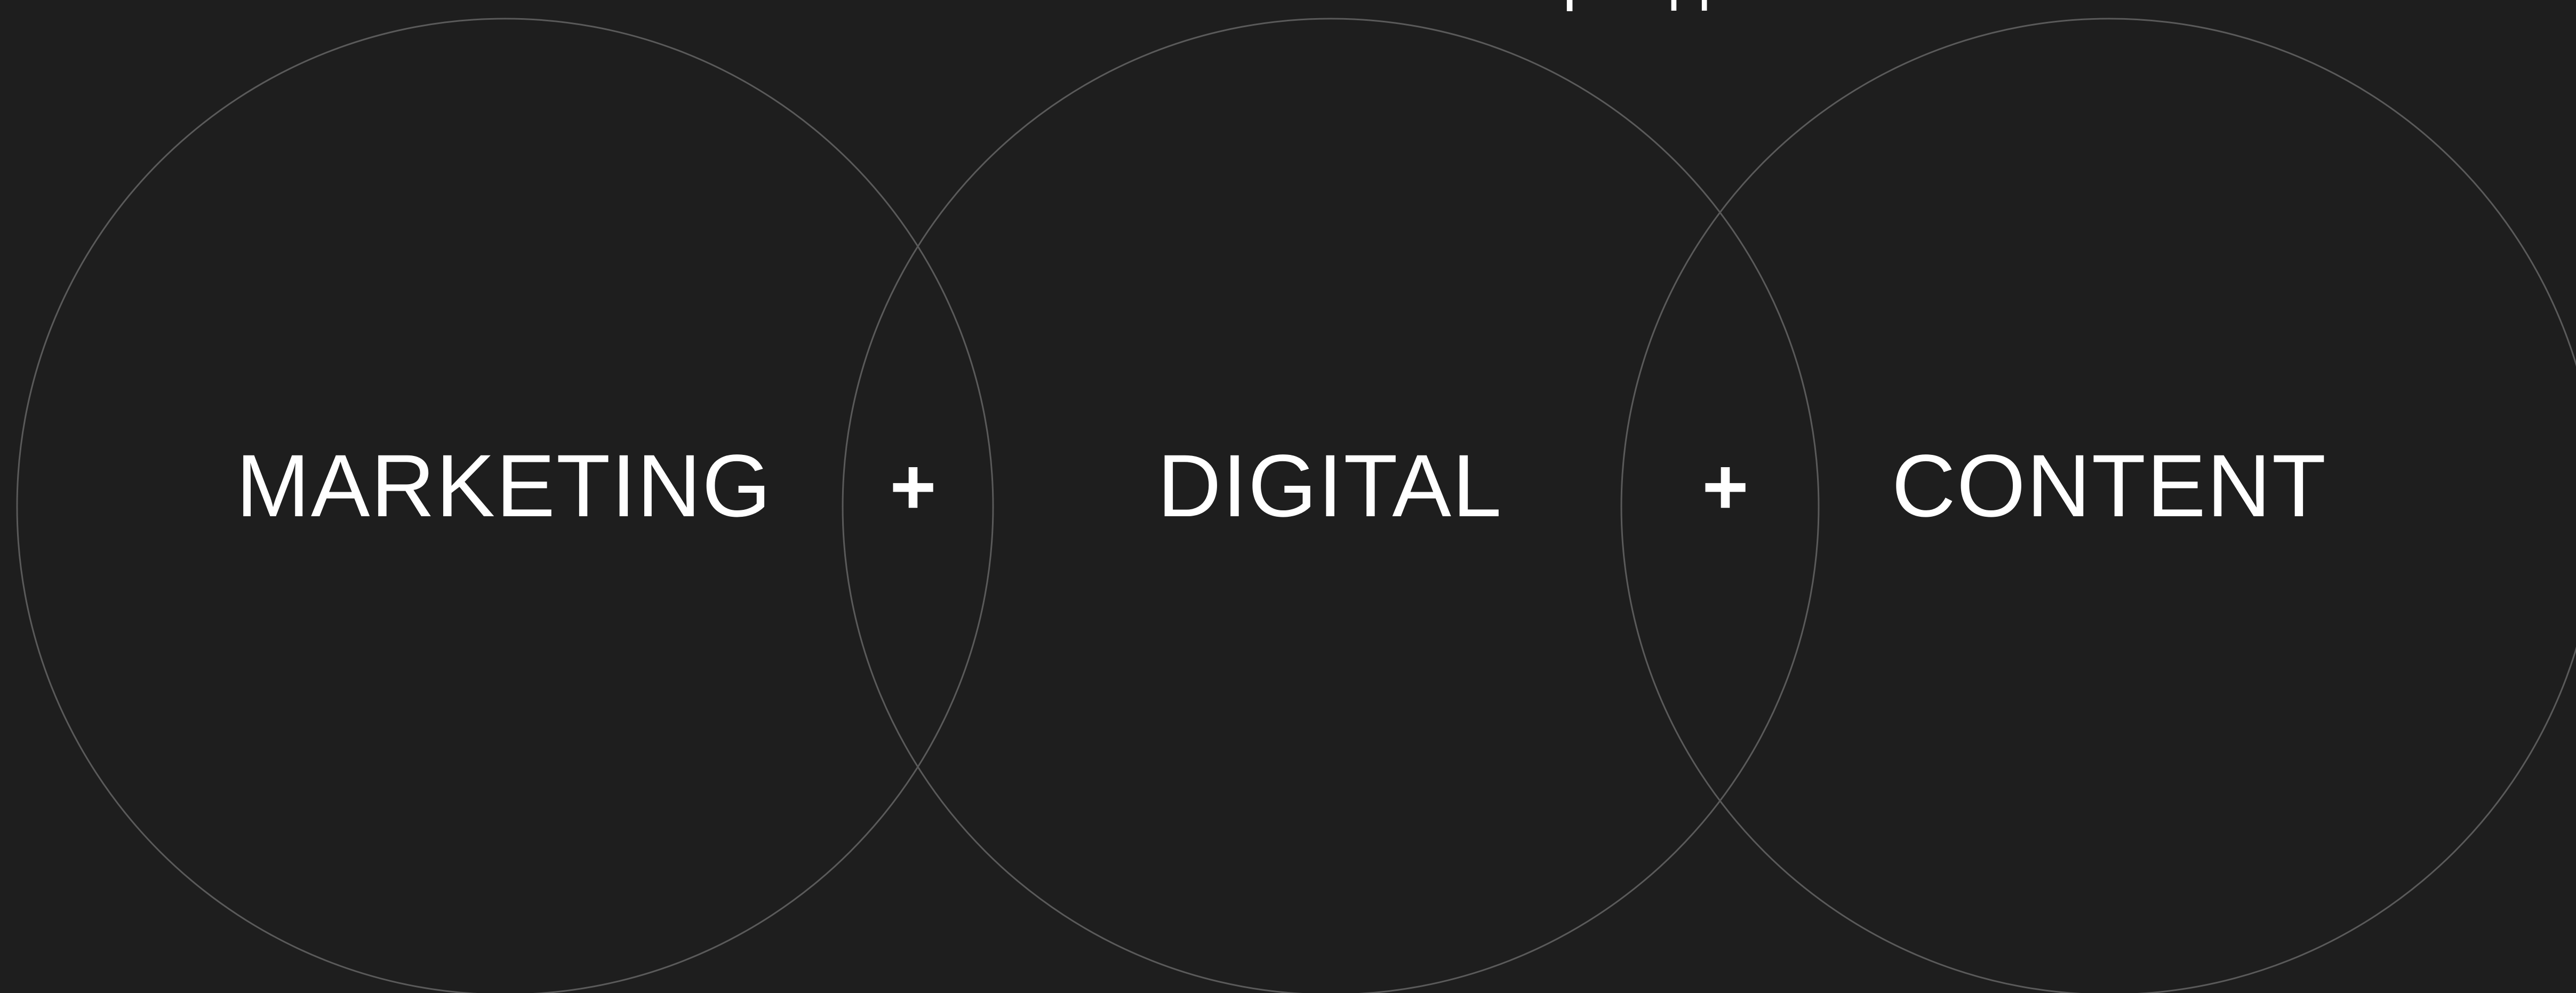  I want to click on plus-sign-2: +, so click(1725, 486).